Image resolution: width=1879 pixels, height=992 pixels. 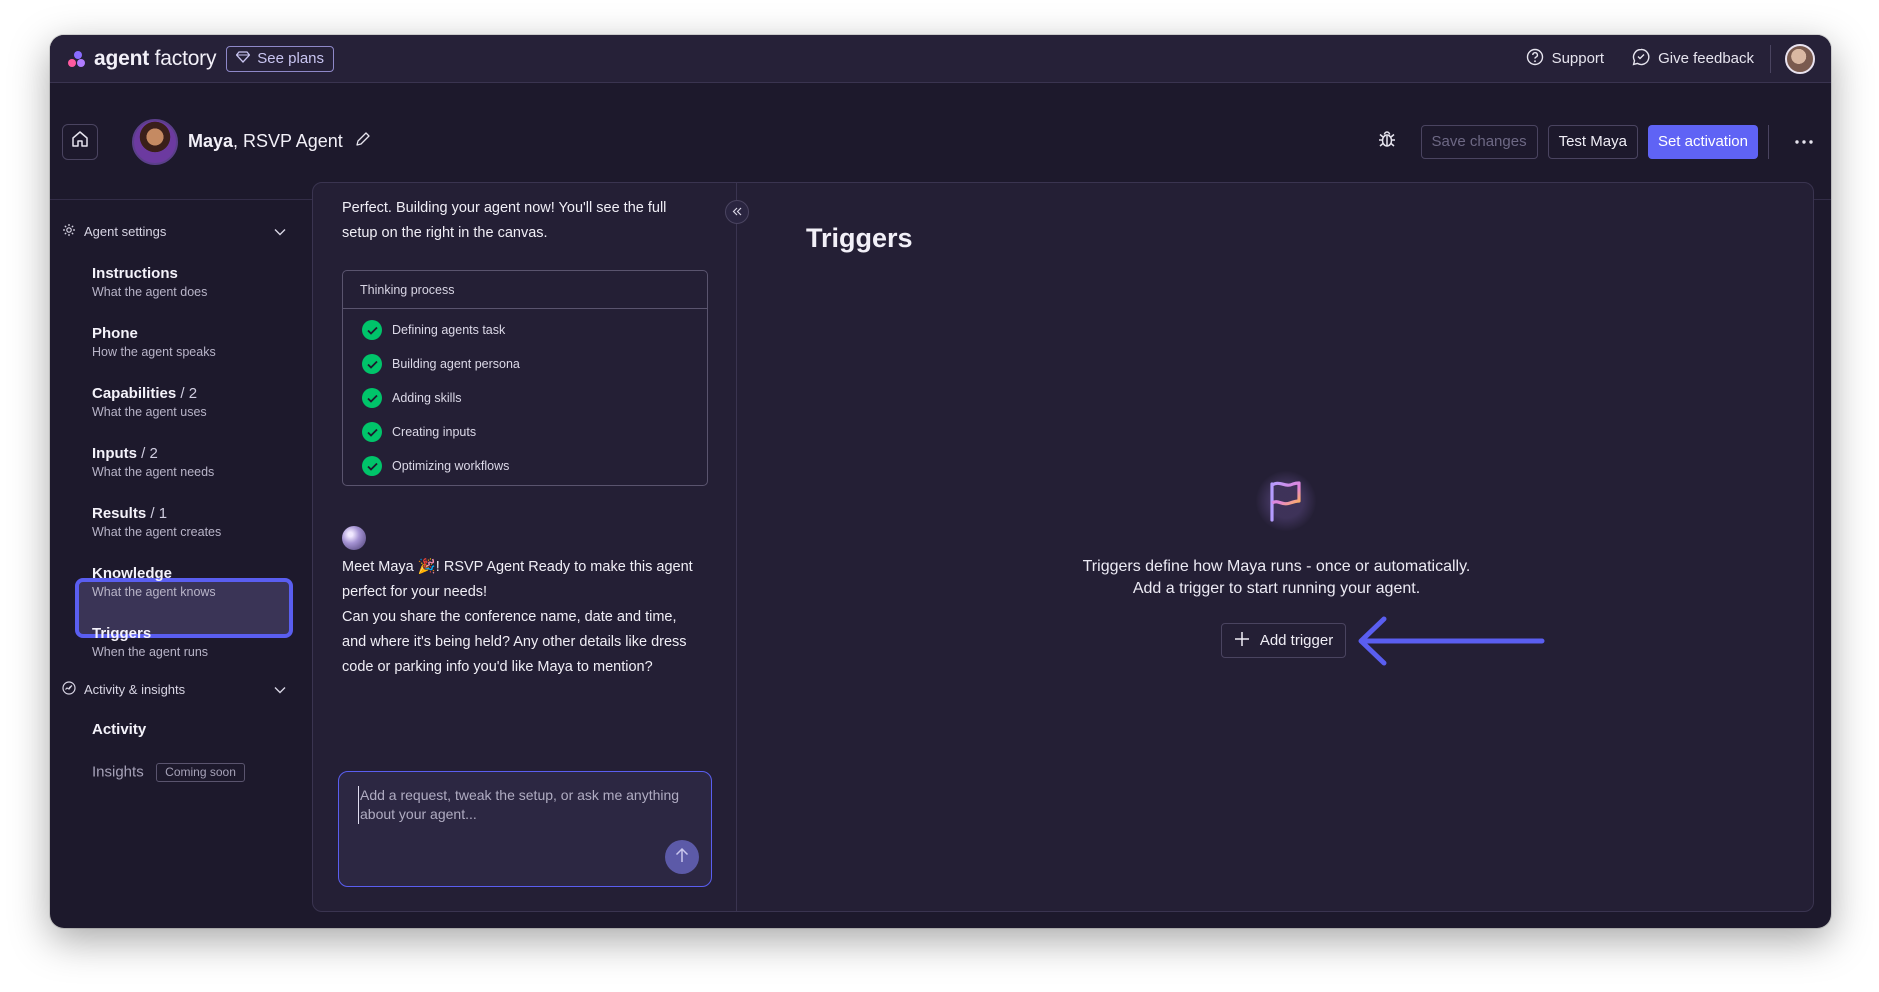 What do you see at coordinates (290, 58) in the screenshot?
I see `see-plans-label: See plans` at bounding box center [290, 58].